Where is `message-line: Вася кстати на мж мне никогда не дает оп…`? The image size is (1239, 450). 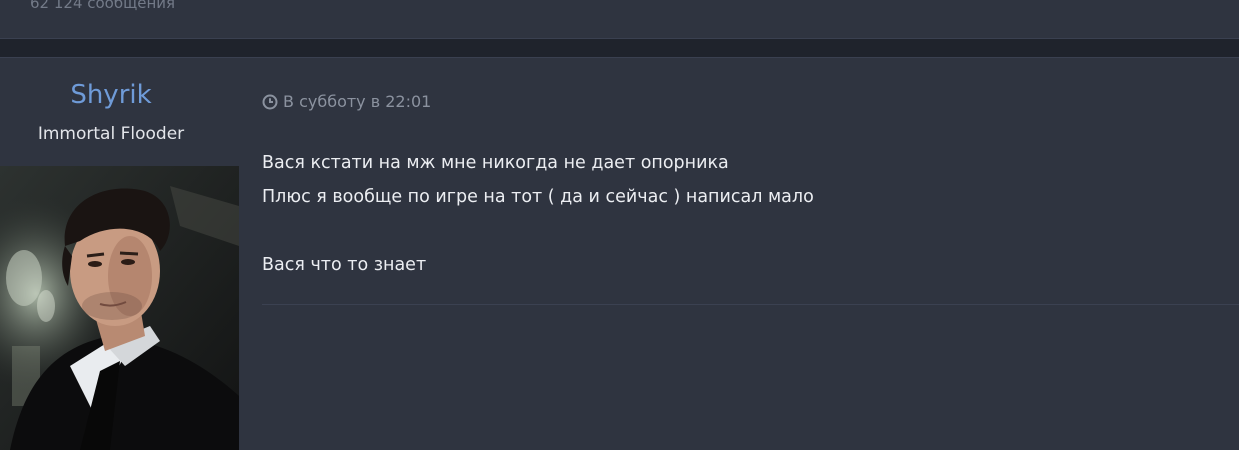
message-line: Вася кстати на мж мне никогда не дает оп… is located at coordinates (495, 163).